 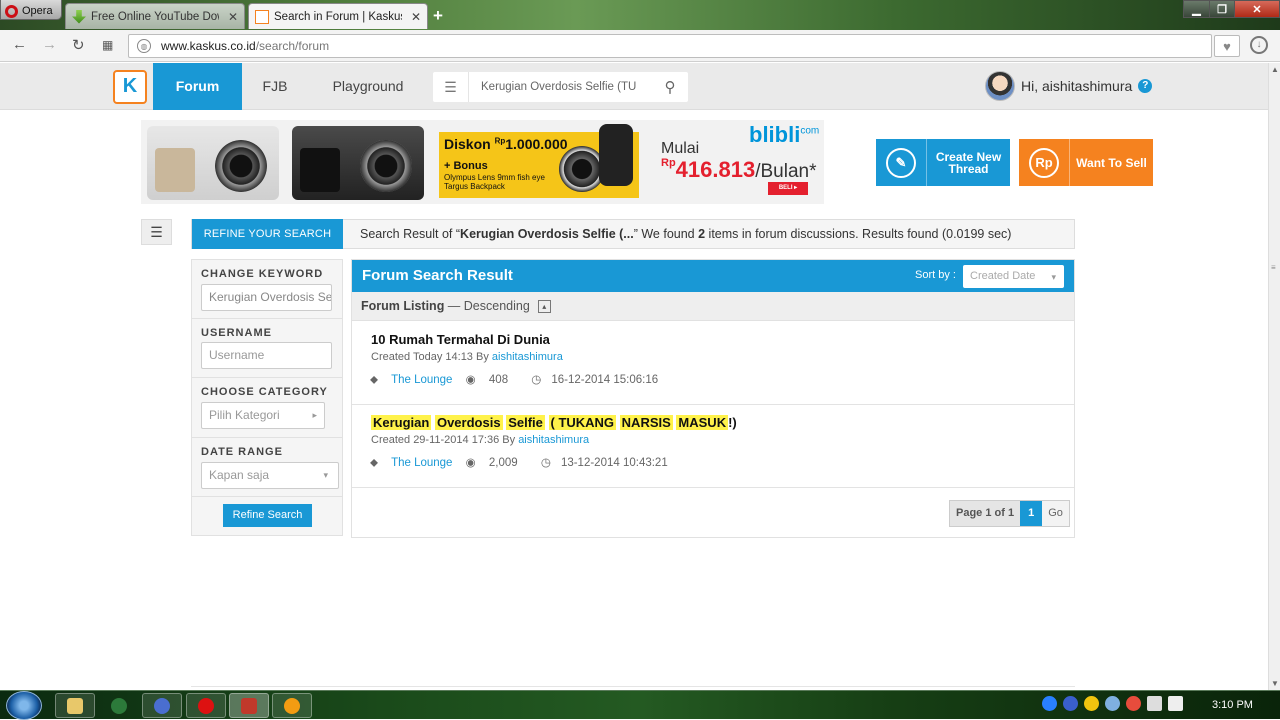 I want to click on forward-arrow-icon: →, so click(x=49, y=44).